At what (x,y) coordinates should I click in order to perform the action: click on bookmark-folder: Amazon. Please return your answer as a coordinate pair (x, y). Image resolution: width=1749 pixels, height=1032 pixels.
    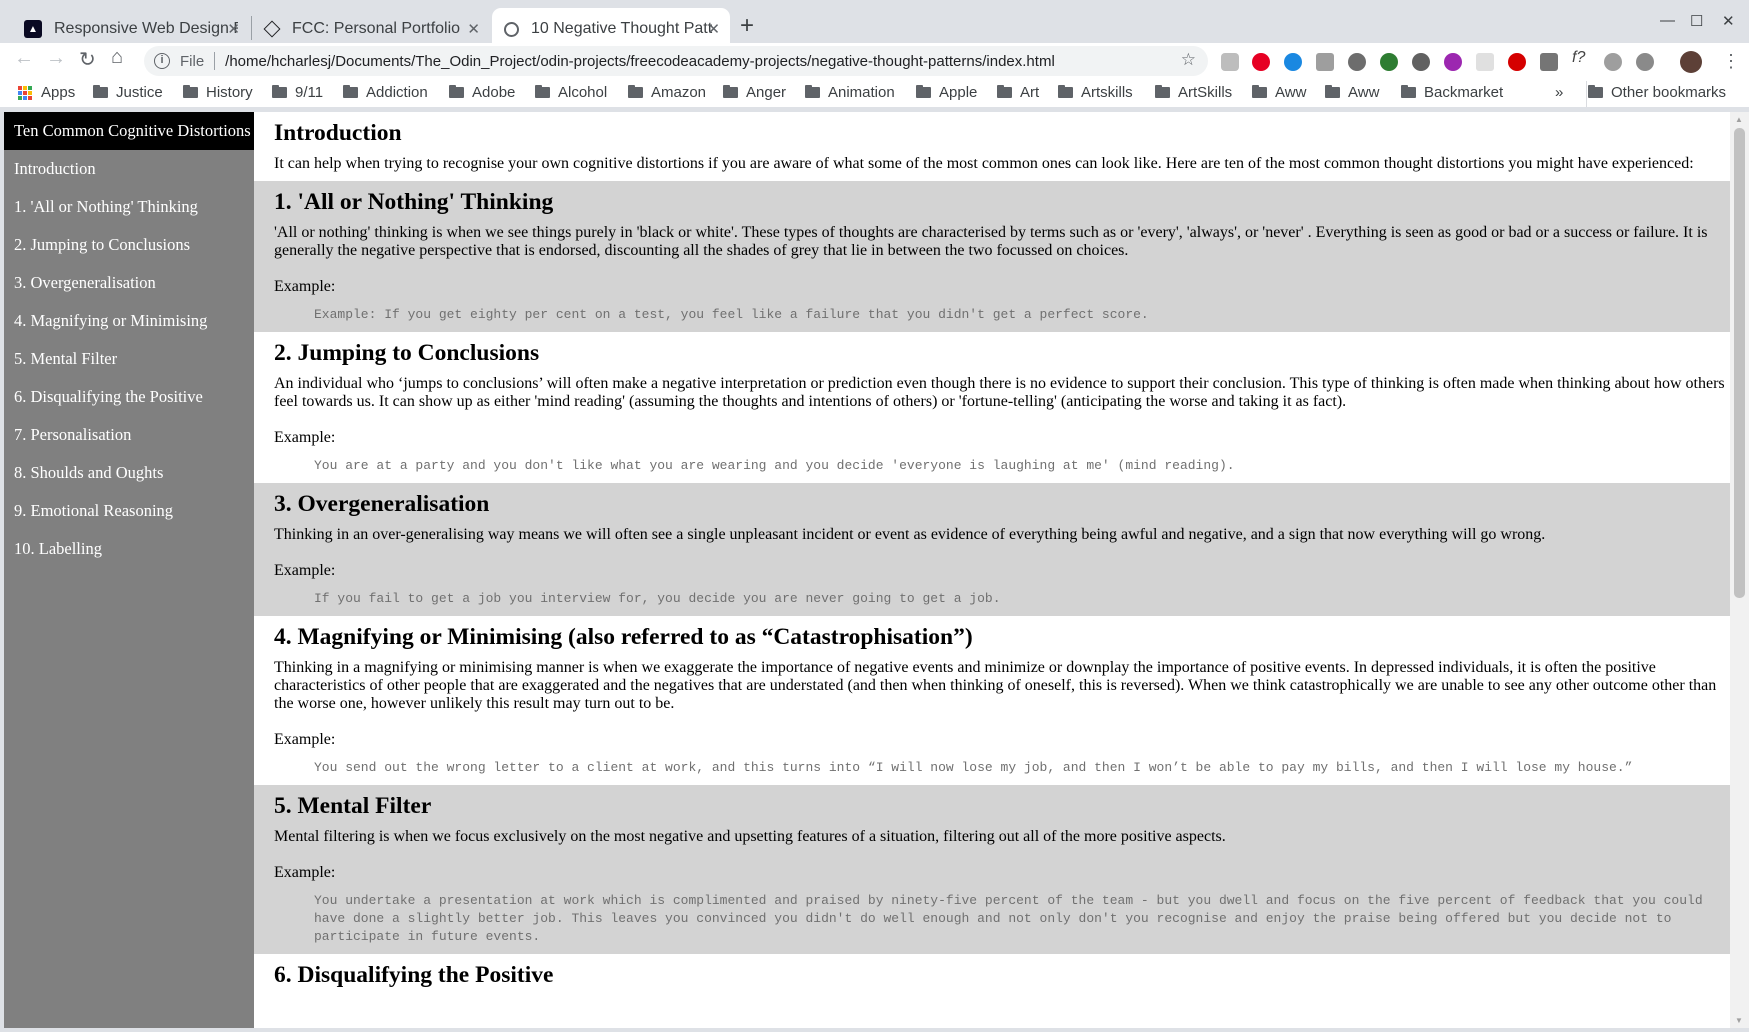
    Looking at the image, I should click on (667, 92).